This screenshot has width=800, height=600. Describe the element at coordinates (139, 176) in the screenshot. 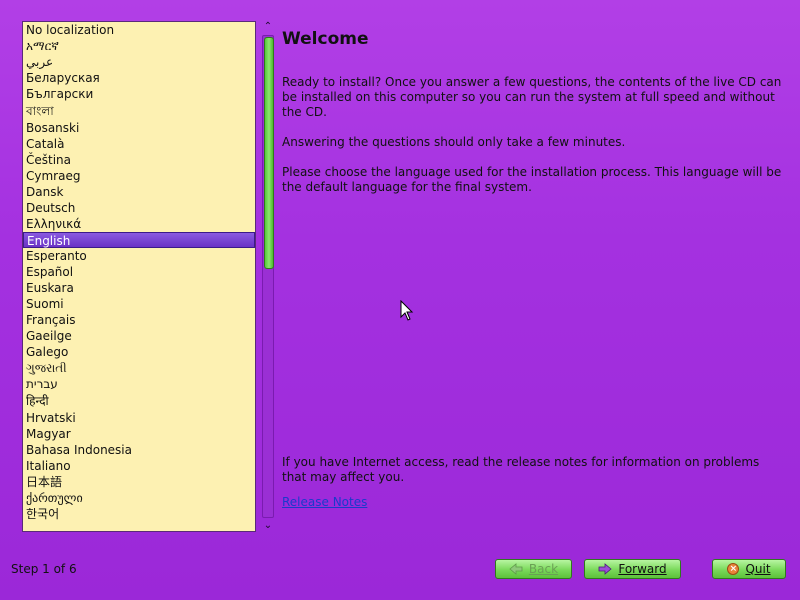

I see `language-item: Cymraeg` at that location.